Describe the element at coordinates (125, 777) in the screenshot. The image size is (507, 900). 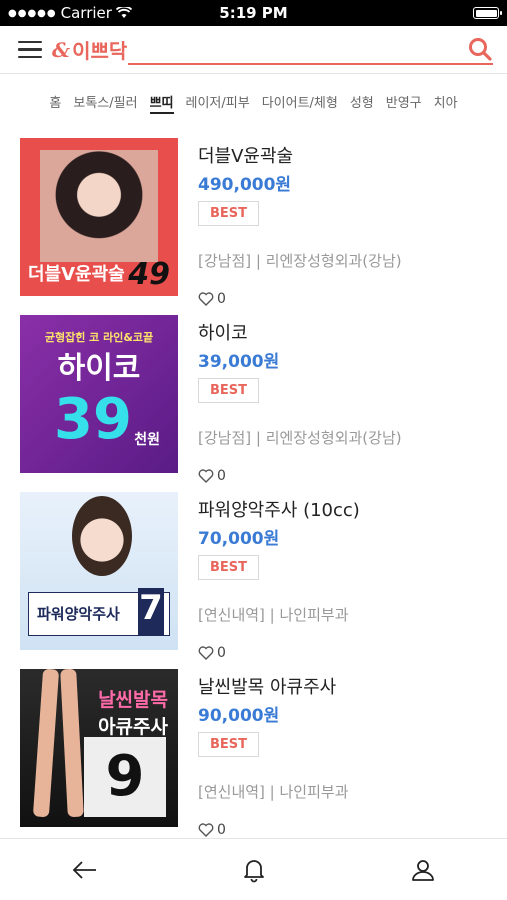
I see `thumb-price-number: 9` at that location.